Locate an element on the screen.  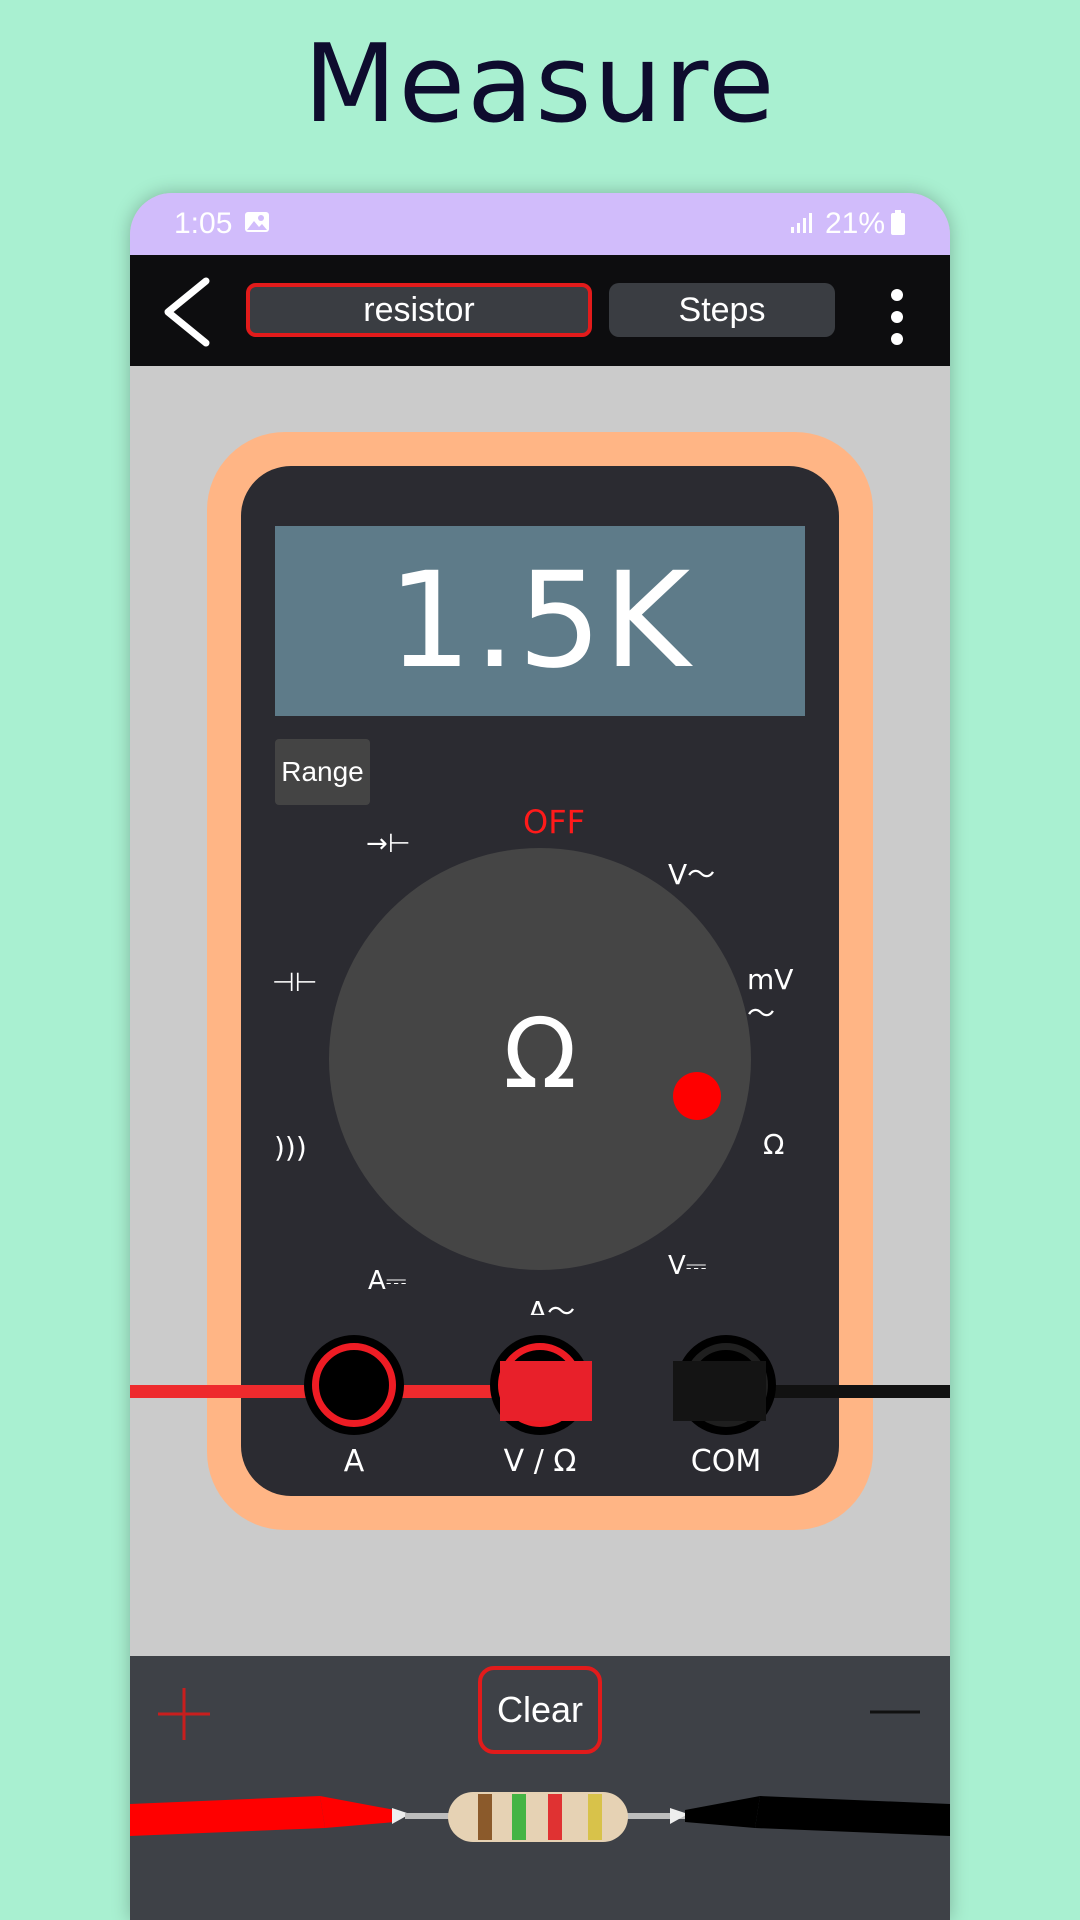
plus-icon is located at coordinates (184, 1714).